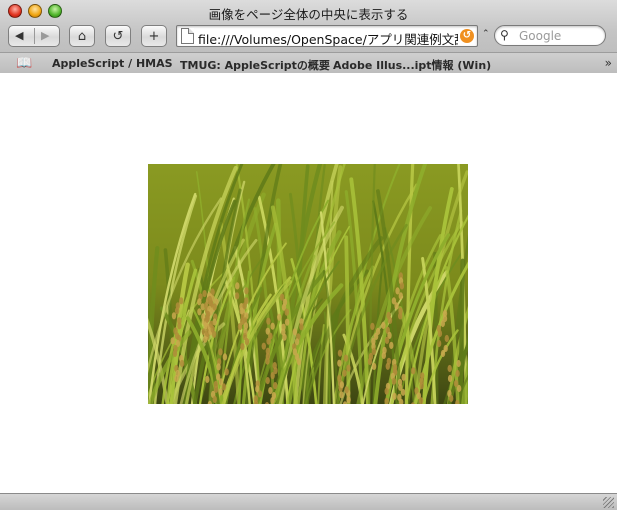 Image resolution: width=617 pixels, height=510 pixels. I want to click on more-bookmarks-icon: », so click(608, 63).